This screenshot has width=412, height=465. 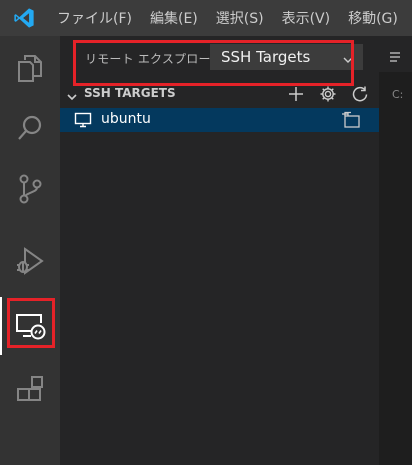 I want to click on ssh-targets-section-header: SSH TARGETS, so click(x=219, y=94).